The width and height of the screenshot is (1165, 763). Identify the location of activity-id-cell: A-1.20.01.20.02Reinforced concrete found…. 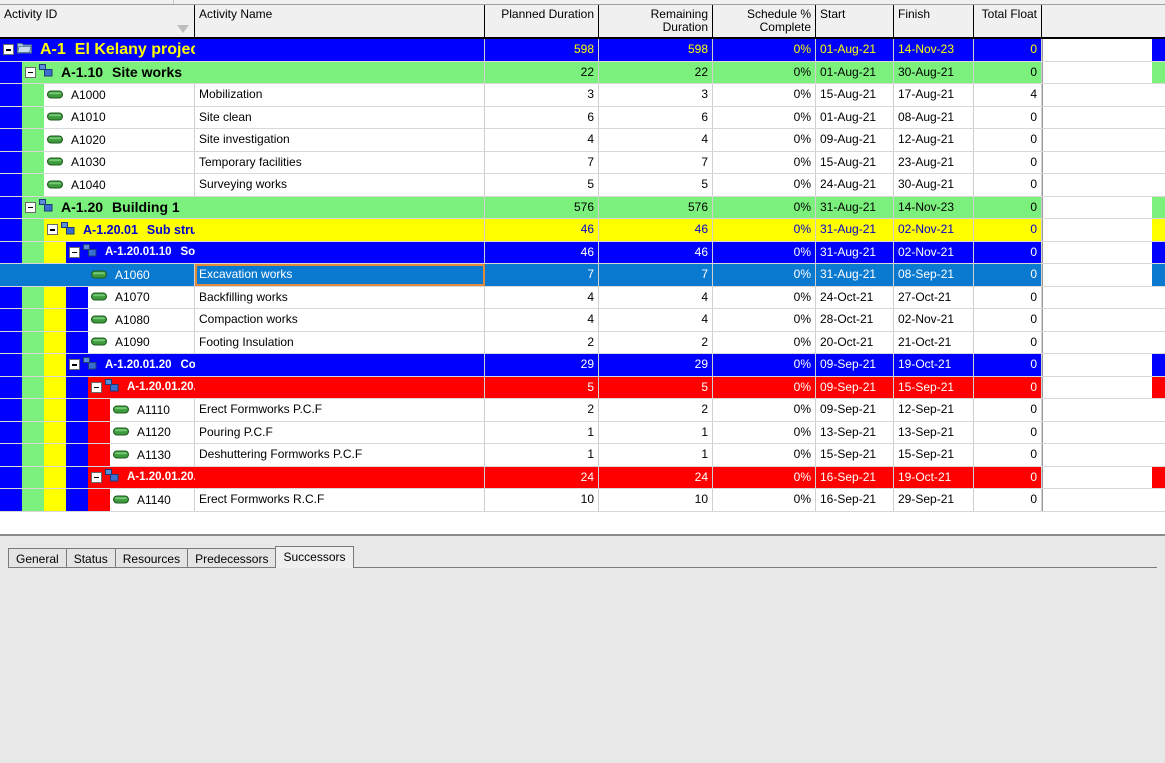
(97, 477).